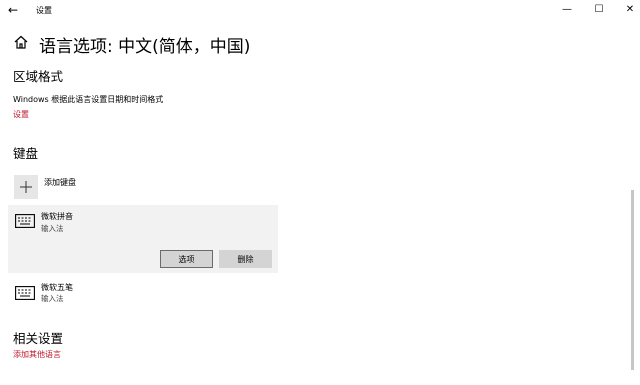 The height and width of the screenshot is (385, 640). What do you see at coordinates (21, 42) in the screenshot?
I see `home-icon` at bounding box center [21, 42].